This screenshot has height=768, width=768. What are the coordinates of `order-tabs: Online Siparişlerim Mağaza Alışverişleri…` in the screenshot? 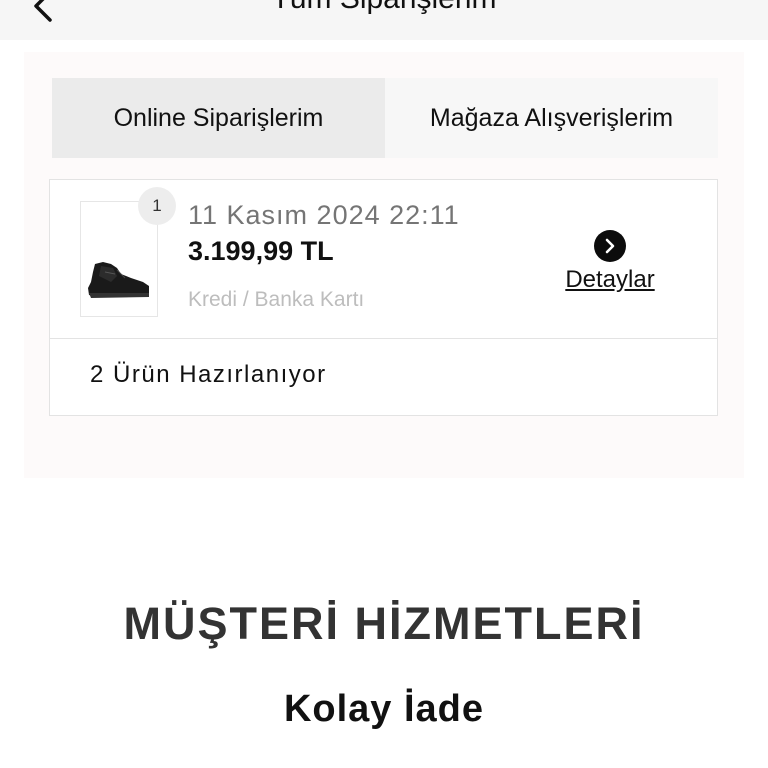 It's located at (385, 118).